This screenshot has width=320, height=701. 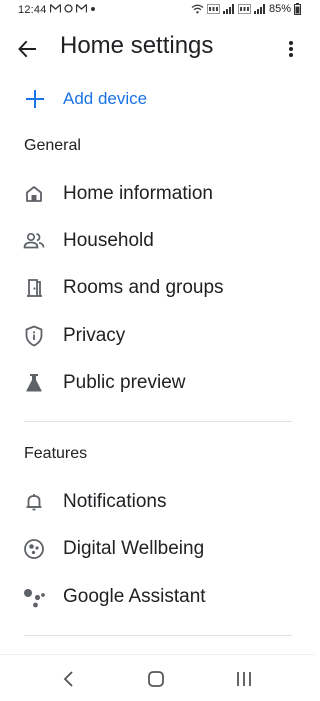 I want to click on add-device-label: Add device, so click(x=105, y=98).